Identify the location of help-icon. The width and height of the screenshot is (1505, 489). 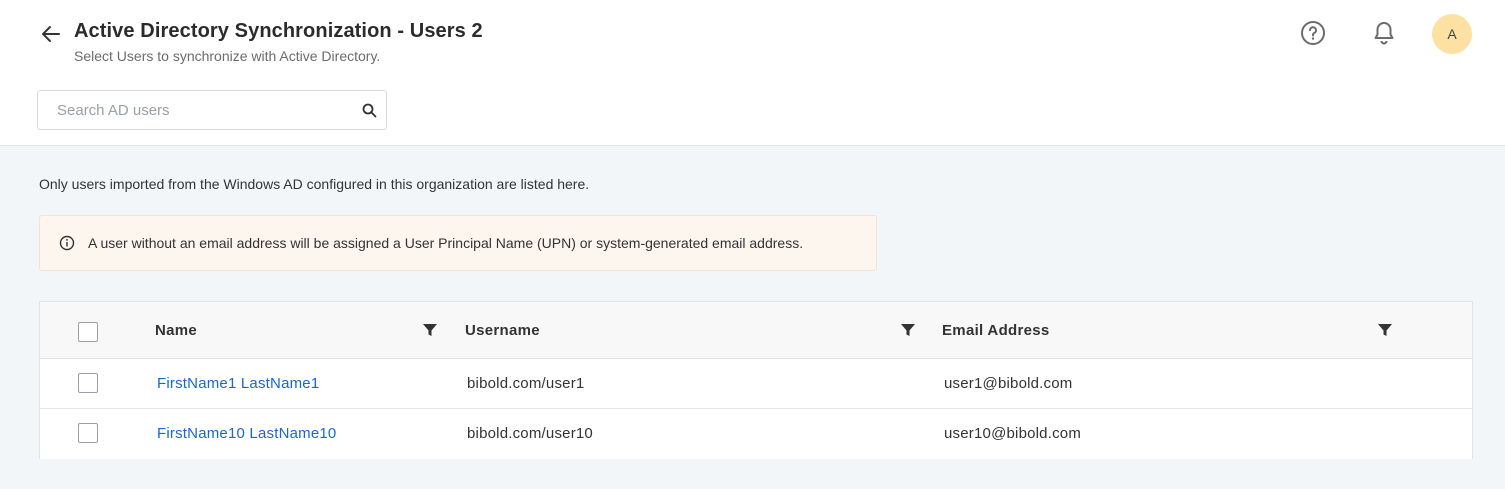
(1313, 33).